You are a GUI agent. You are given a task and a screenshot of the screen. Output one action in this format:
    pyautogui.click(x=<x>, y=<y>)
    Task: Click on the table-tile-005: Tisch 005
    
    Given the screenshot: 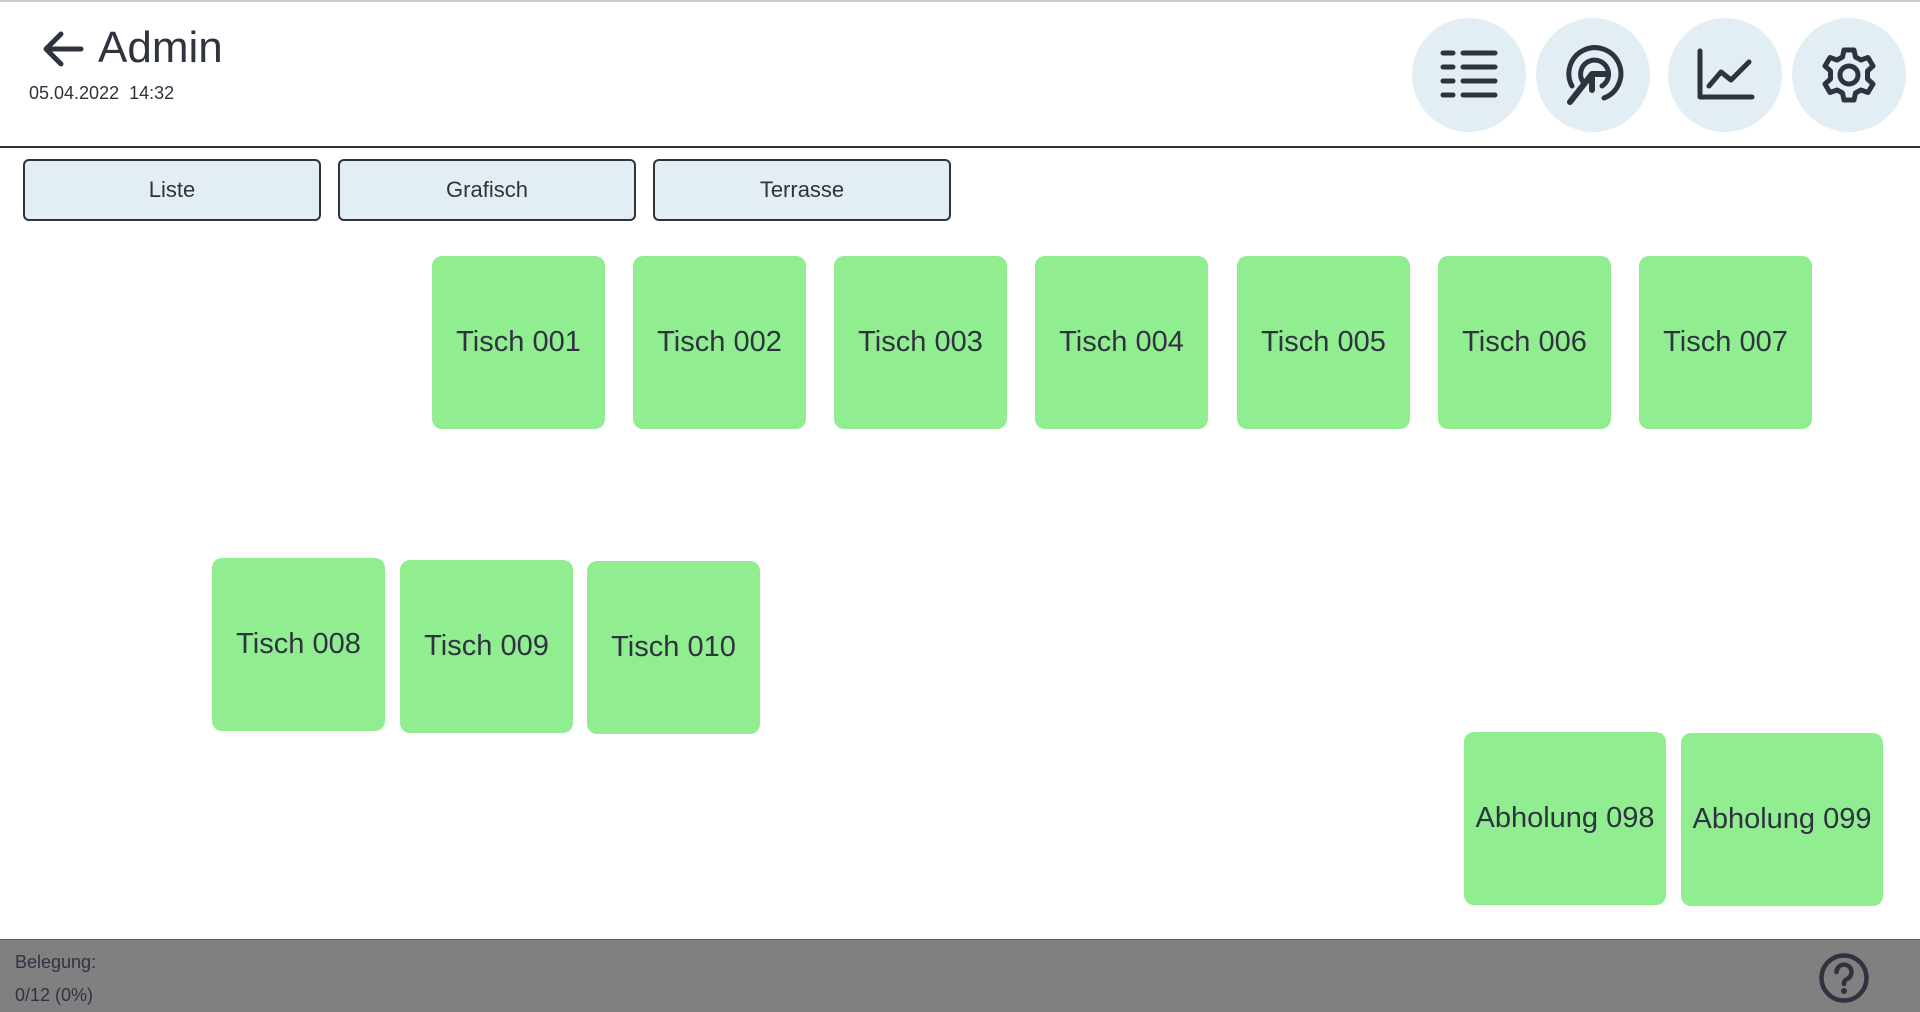 What is the action you would take?
    pyautogui.click(x=1323, y=342)
    